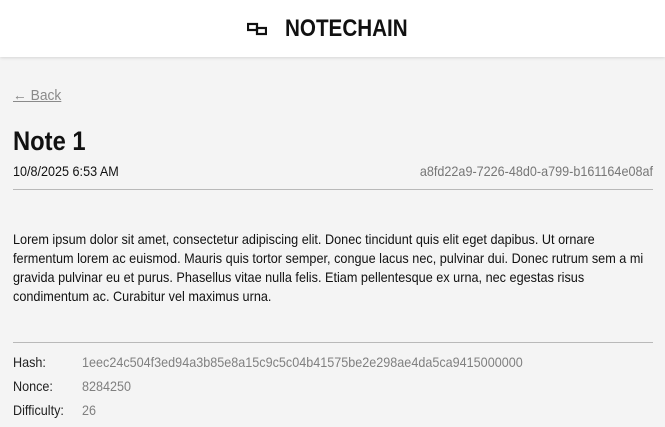 This screenshot has width=665, height=427. Describe the element at coordinates (333, 412) in the screenshot. I see `difficulty-row: Difficulty: 26` at that location.